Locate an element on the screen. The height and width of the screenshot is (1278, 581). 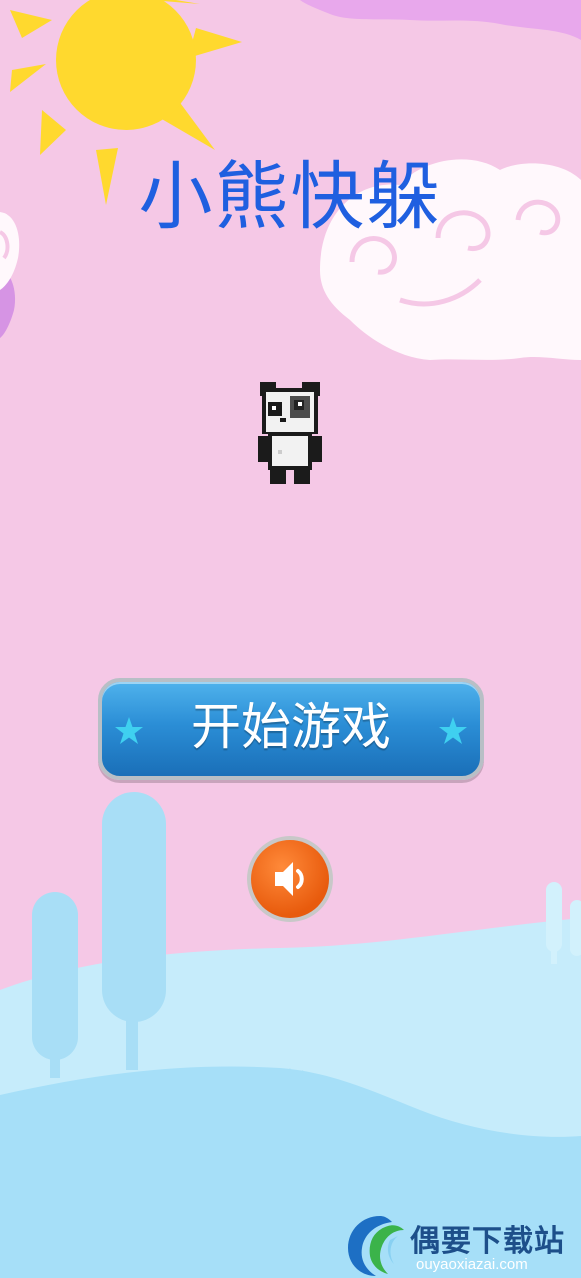
sound-button-face is located at coordinates (290, 879).